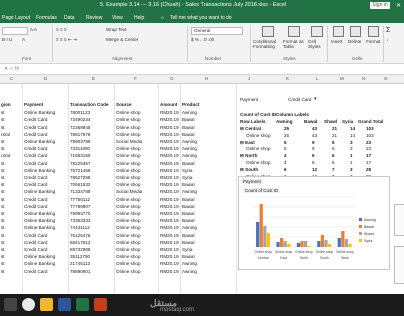 This screenshot has width=404, height=316. I want to click on font-color-icon: A, so click(23, 39).